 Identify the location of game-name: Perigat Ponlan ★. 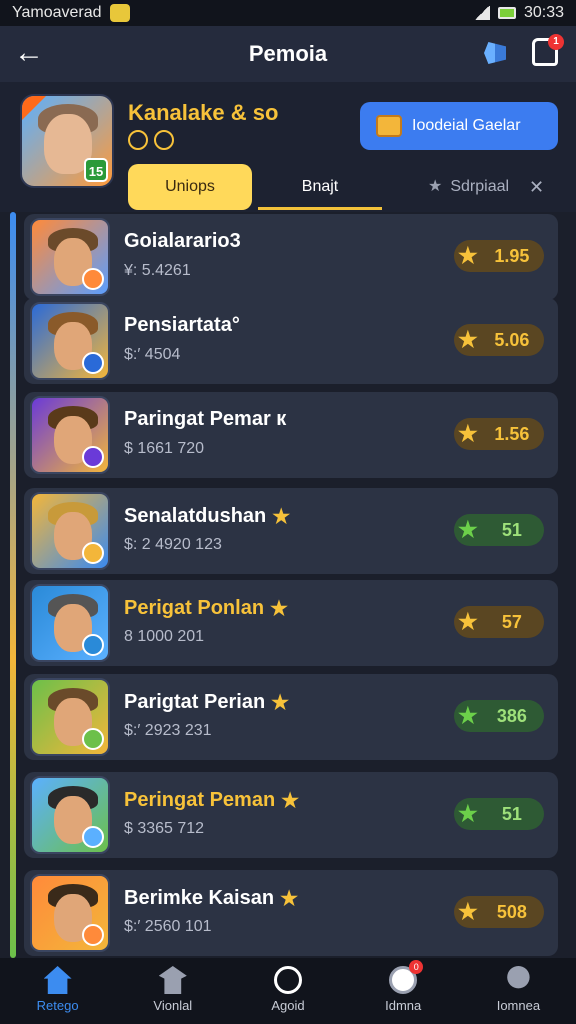
(206, 608).